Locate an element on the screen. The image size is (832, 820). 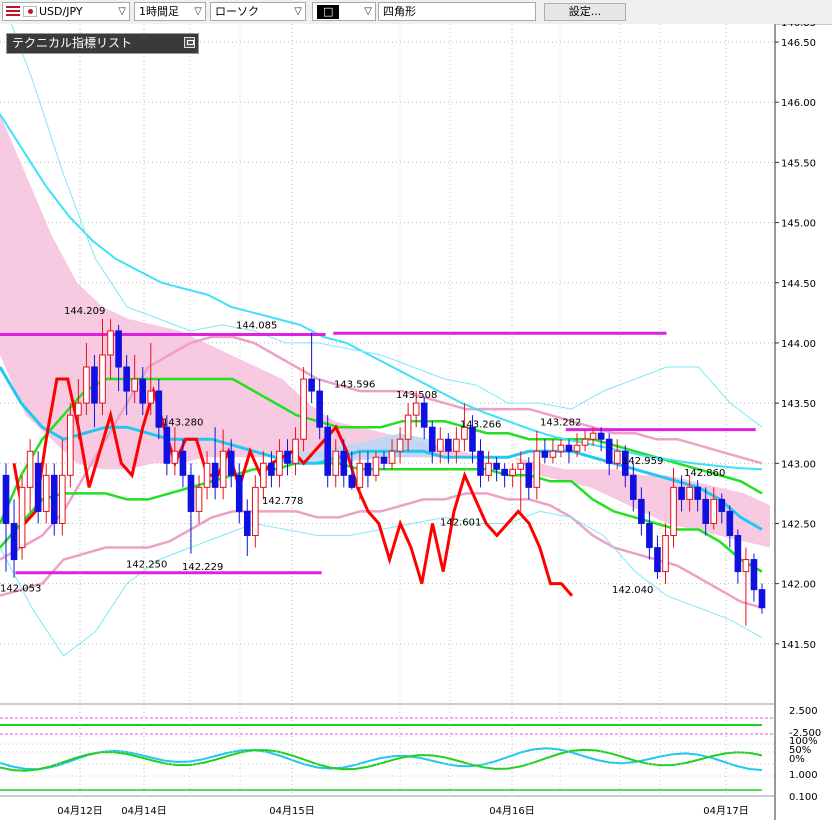
technical-indicator-list: テクニカル指標リスト is located at coordinates (102, 43).